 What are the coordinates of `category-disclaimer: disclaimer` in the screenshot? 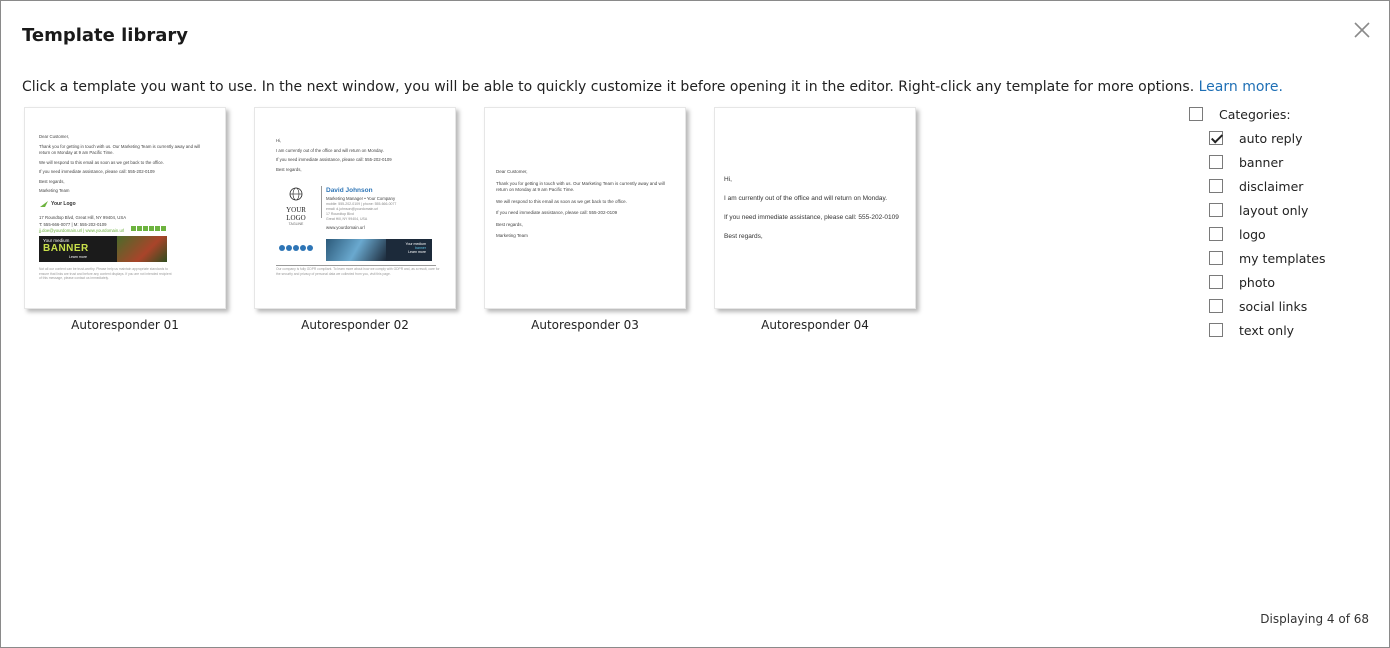 It's located at (1256, 186).